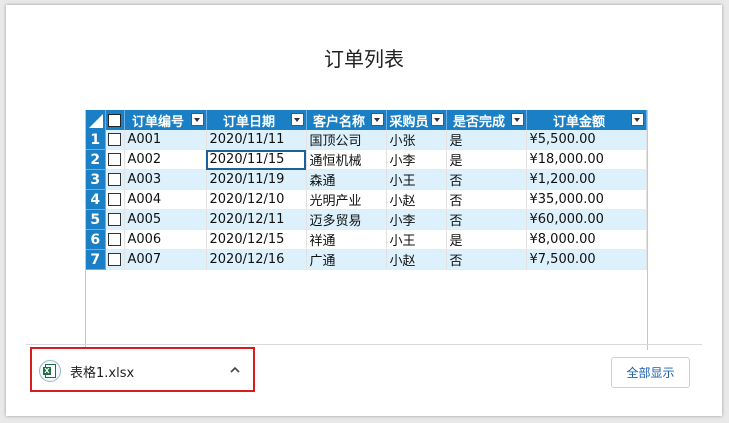  Describe the element at coordinates (96, 259) in the screenshot. I see `row-number: 7` at that location.